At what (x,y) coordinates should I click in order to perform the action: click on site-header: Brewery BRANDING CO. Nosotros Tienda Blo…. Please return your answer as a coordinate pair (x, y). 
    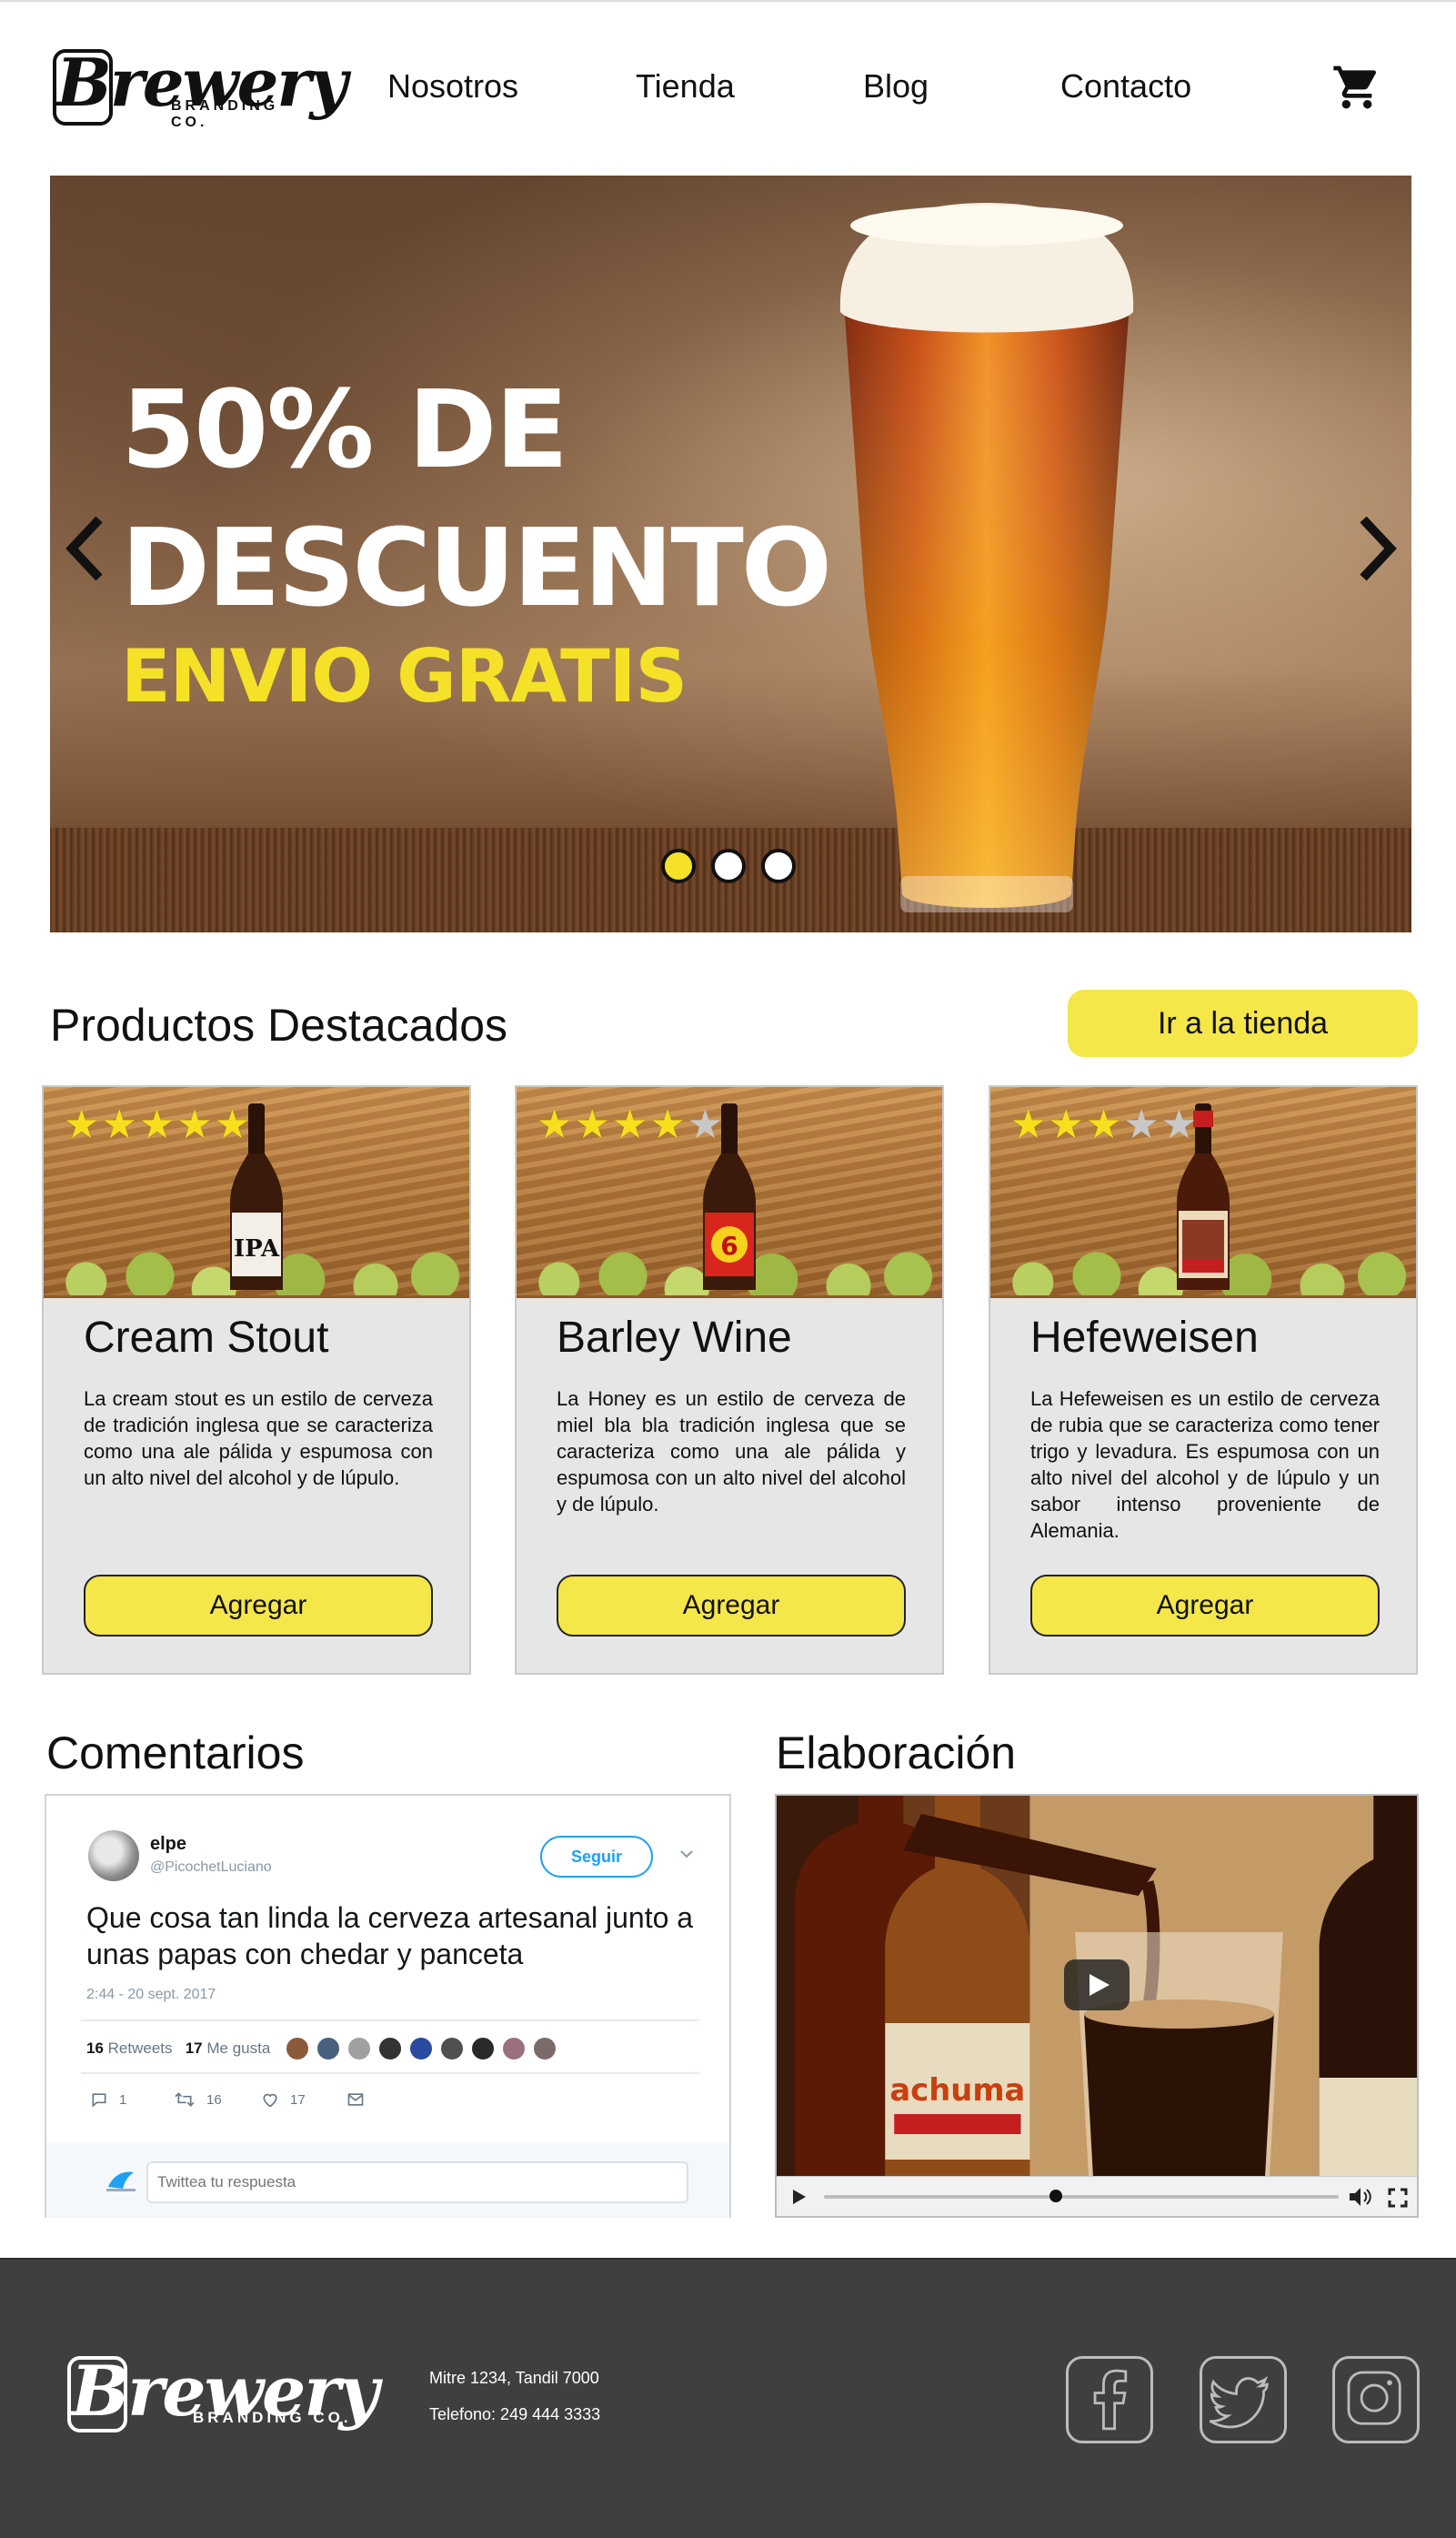
    Looking at the image, I should click on (728, 86).